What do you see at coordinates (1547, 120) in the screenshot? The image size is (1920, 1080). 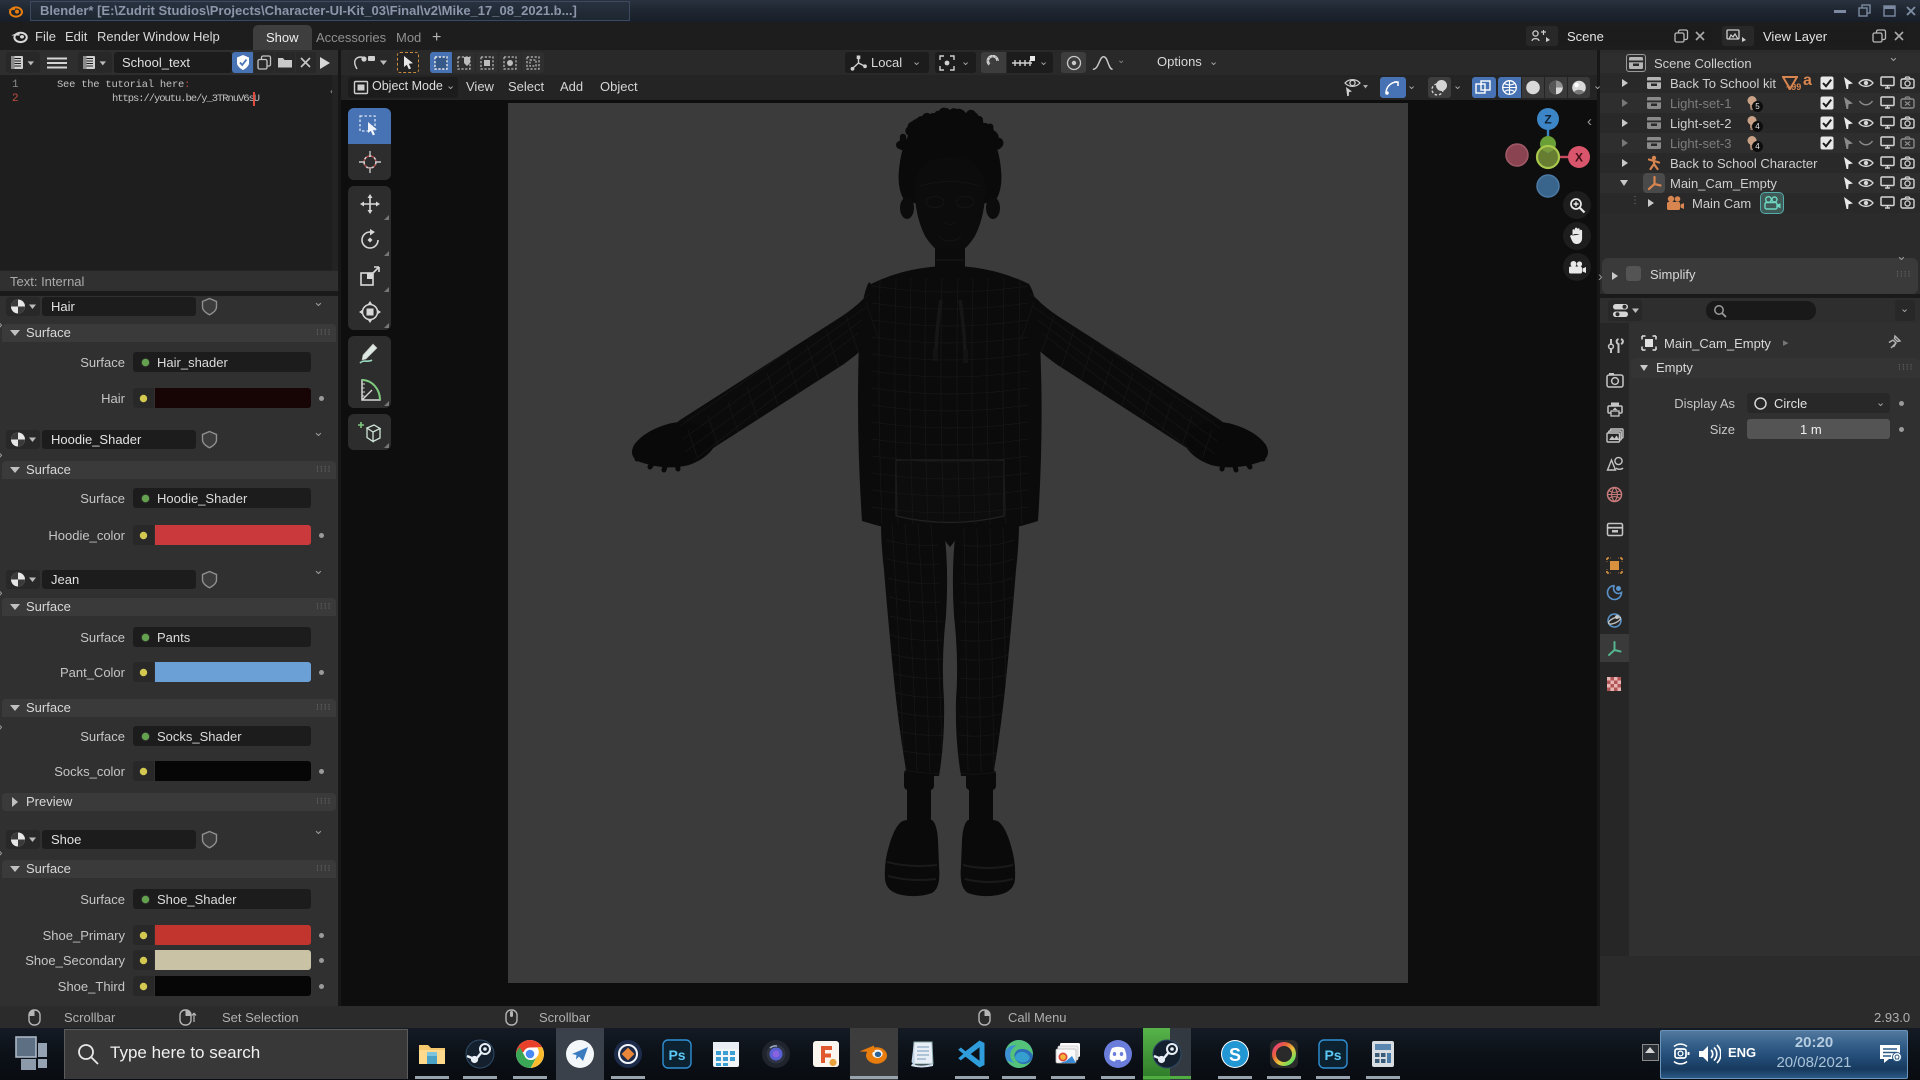 I see `svg-text: Z` at bounding box center [1547, 120].